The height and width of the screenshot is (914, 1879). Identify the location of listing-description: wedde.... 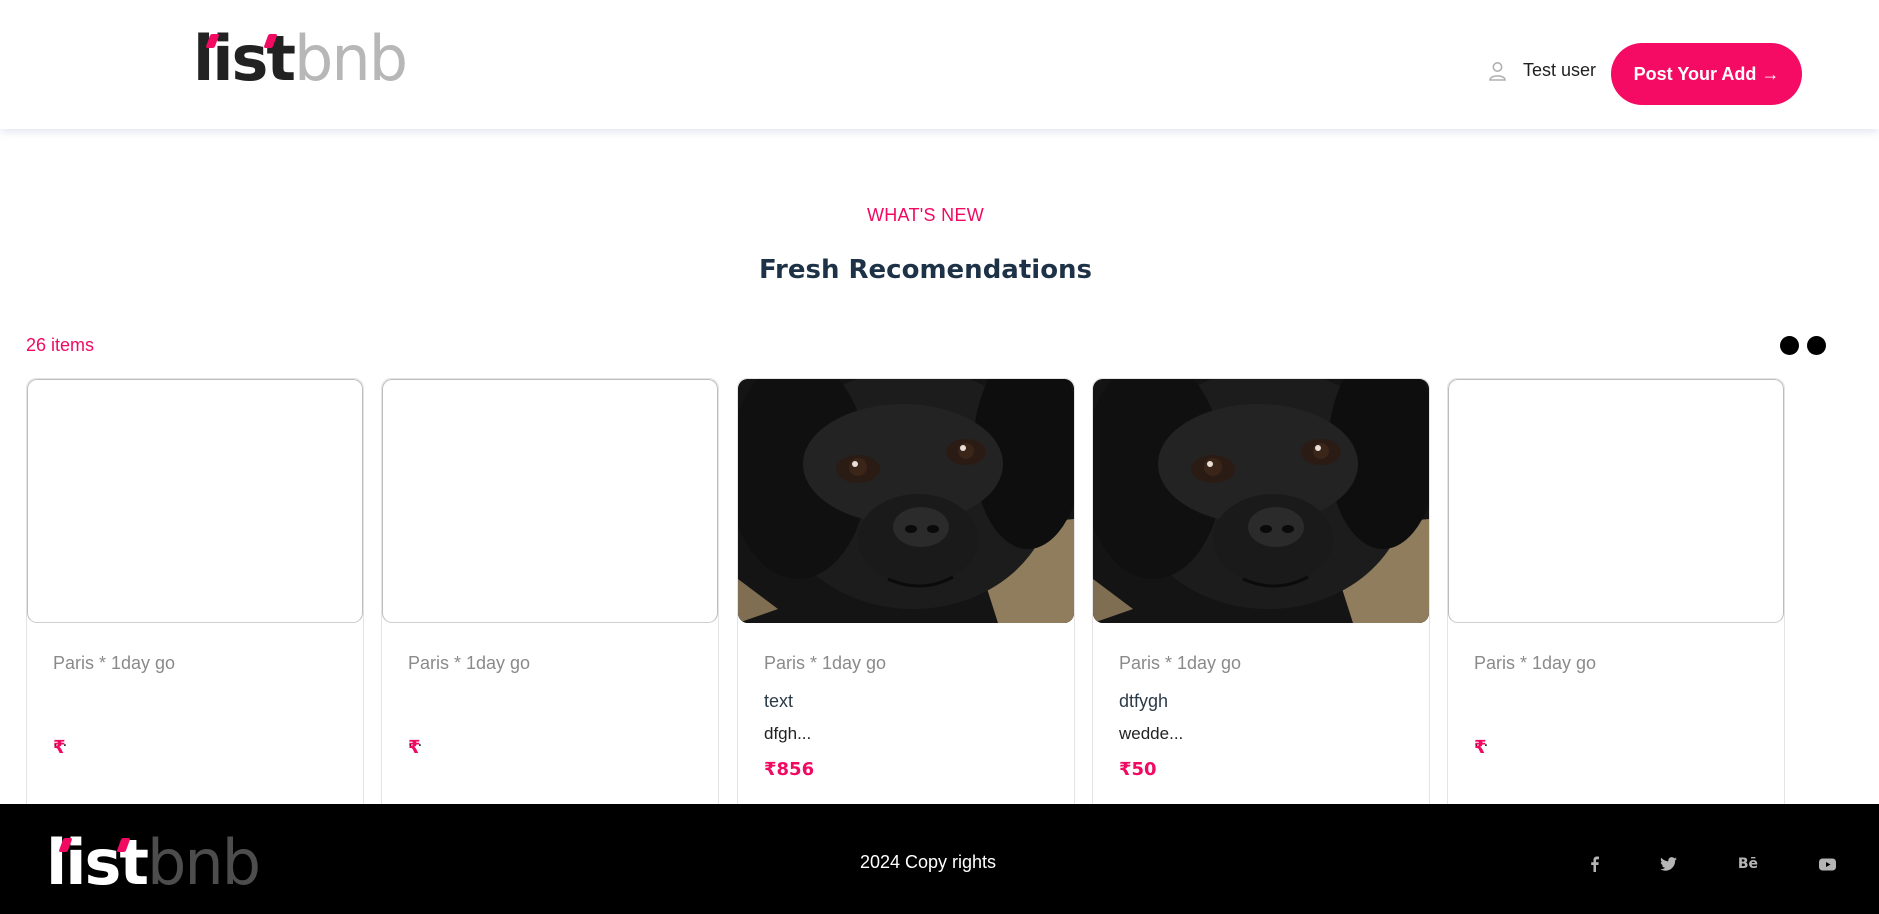
(1151, 733).